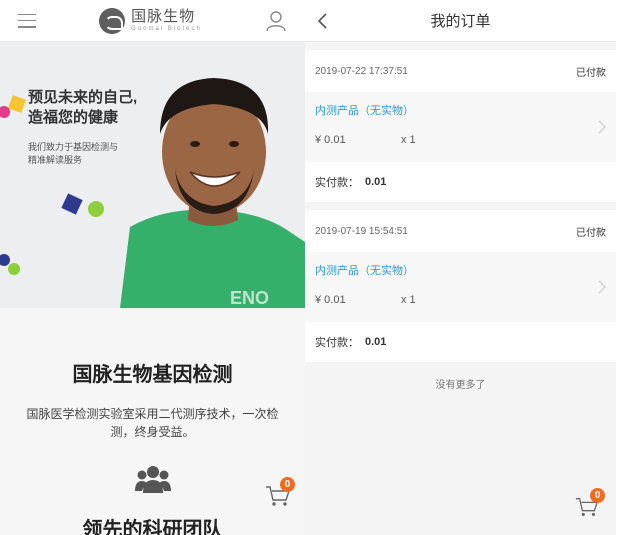  Describe the element at coordinates (166, 29) in the screenshot. I see `logo-subname: Guomai Biotech` at that location.